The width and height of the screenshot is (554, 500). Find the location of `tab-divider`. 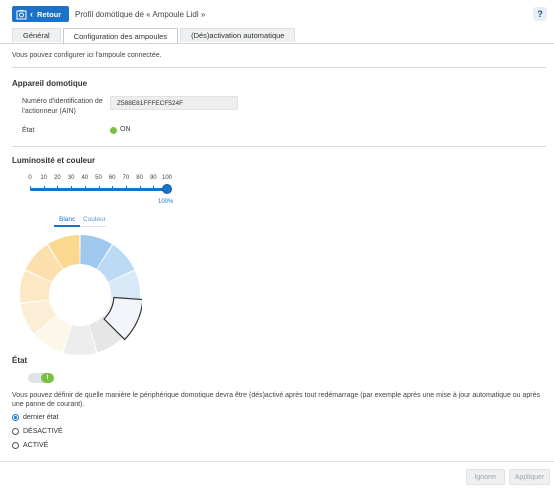

tab-divider is located at coordinates (277, 43).